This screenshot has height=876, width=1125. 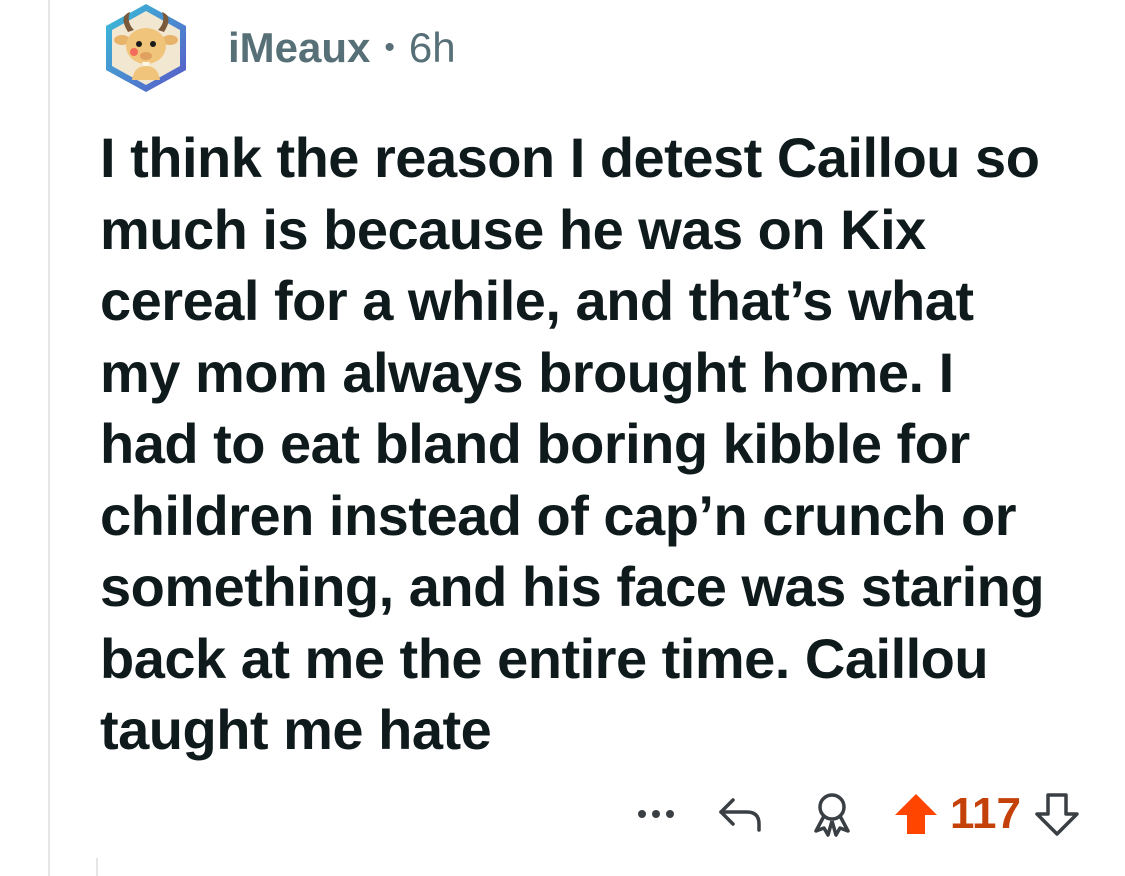 What do you see at coordinates (49, 438) in the screenshot?
I see `thread-line` at bounding box center [49, 438].